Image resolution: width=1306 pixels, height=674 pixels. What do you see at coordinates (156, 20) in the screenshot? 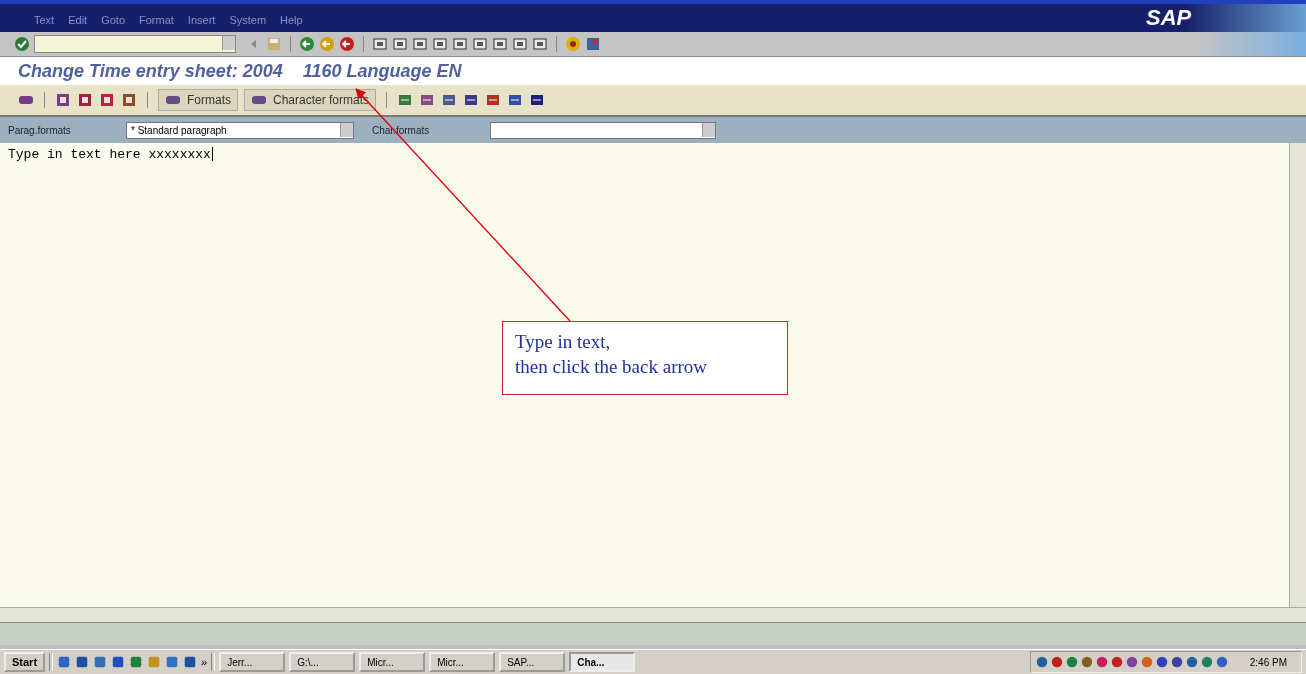
I see `menu-item: Format` at bounding box center [156, 20].